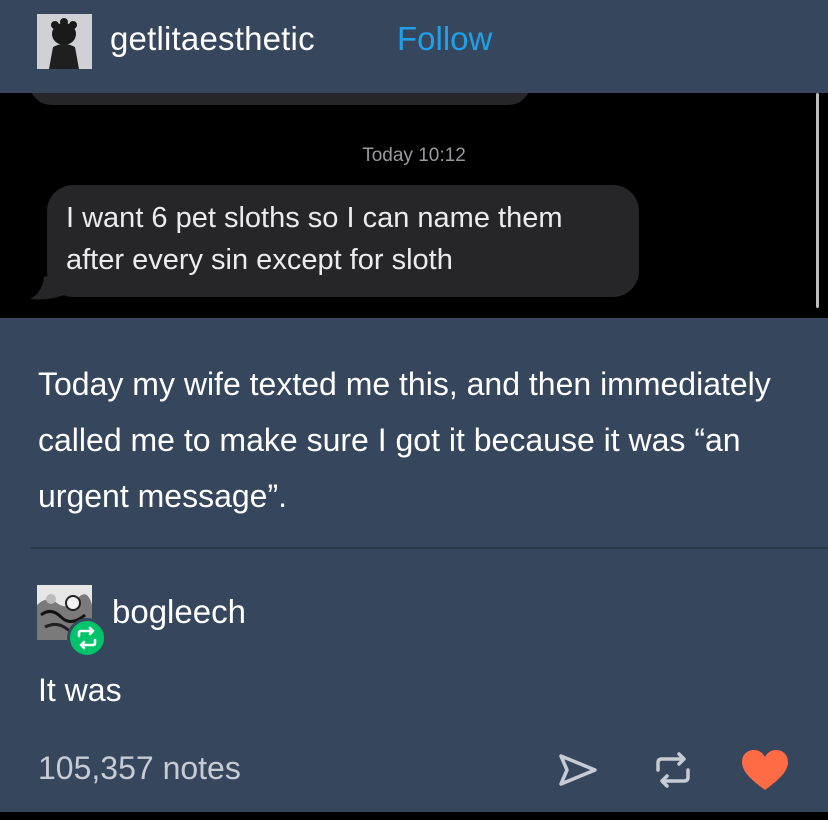 The image size is (828, 820). What do you see at coordinates (765, 770) in the screenshot?
I see `heart-icon` at bounding box center [765, 770].